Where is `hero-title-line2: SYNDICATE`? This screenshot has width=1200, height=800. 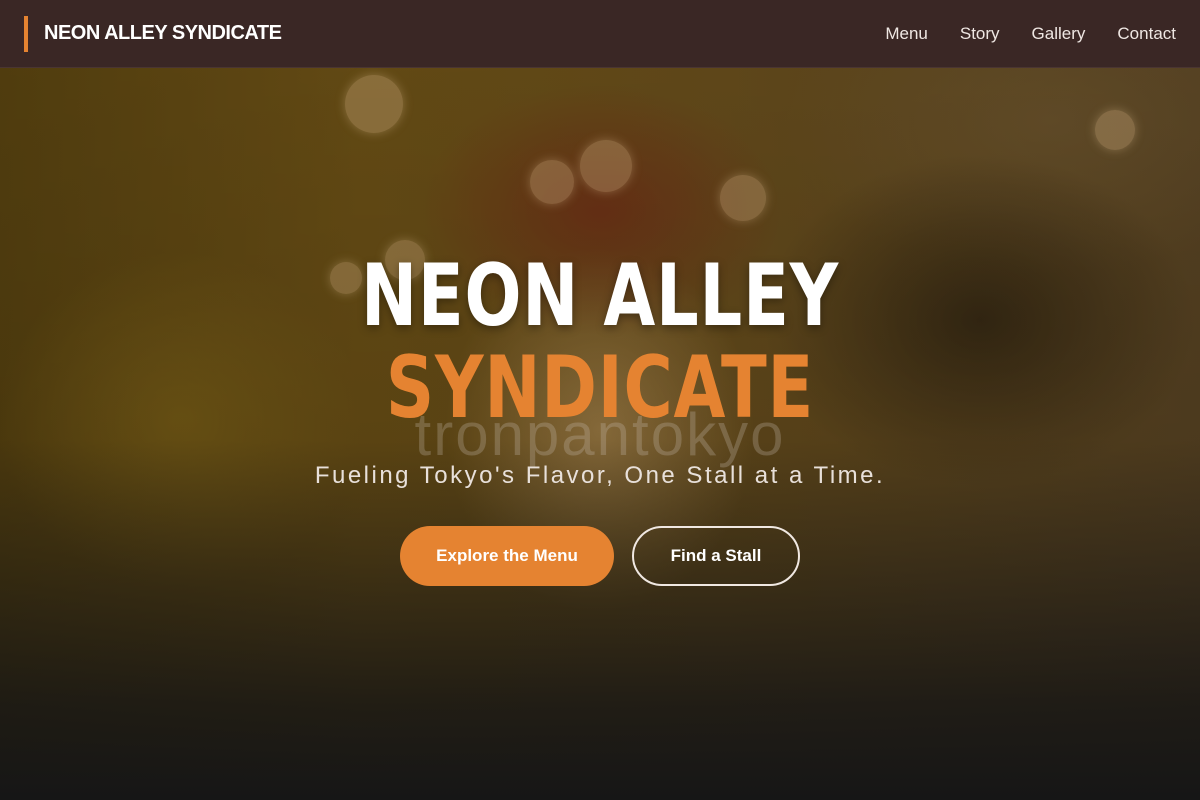 hero-title-line2: SYNDICATE is located at coordinates (600, 388).